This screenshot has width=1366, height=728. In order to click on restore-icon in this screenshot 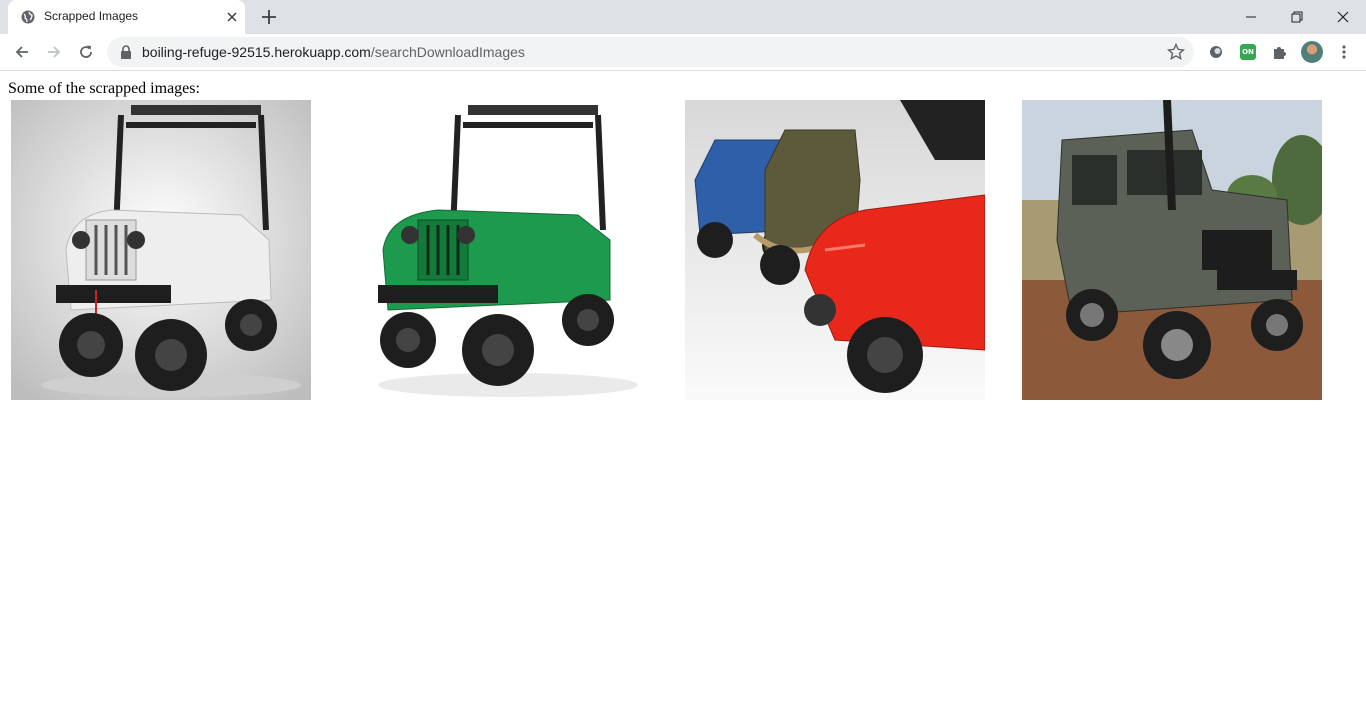, I will do `click(1297, 17)`.